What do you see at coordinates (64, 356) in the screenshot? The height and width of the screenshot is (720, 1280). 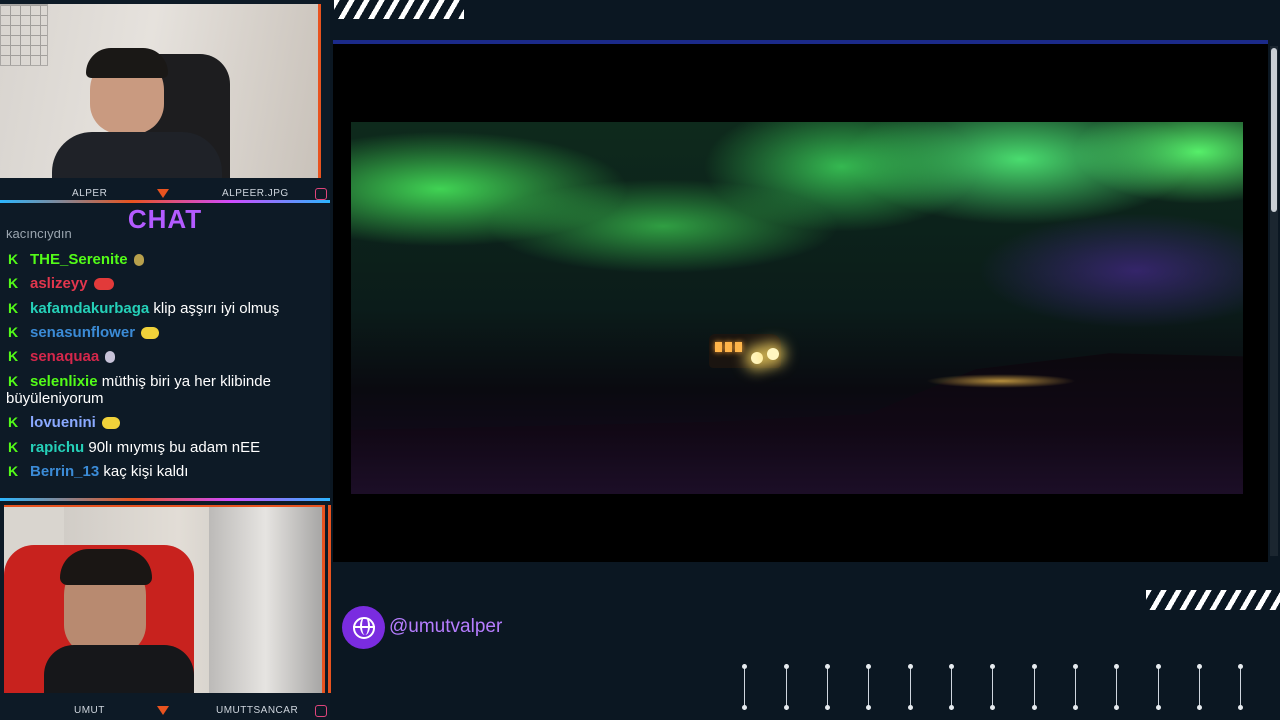 I see `chat-username: senaquaa` at bounding box center [64, 356].